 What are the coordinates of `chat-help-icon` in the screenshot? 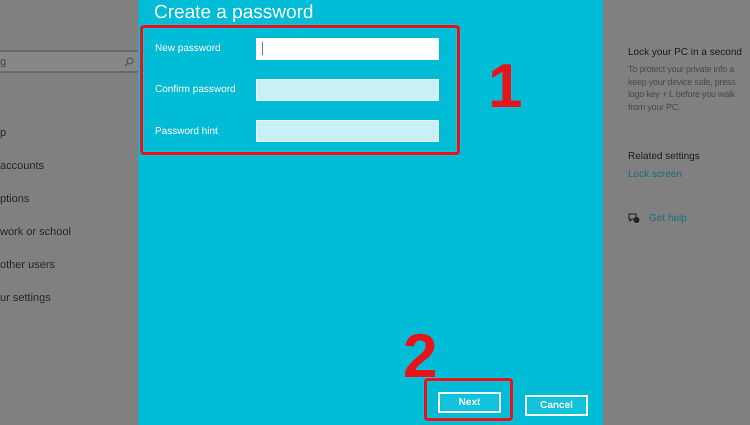 It's located at (634, 218).